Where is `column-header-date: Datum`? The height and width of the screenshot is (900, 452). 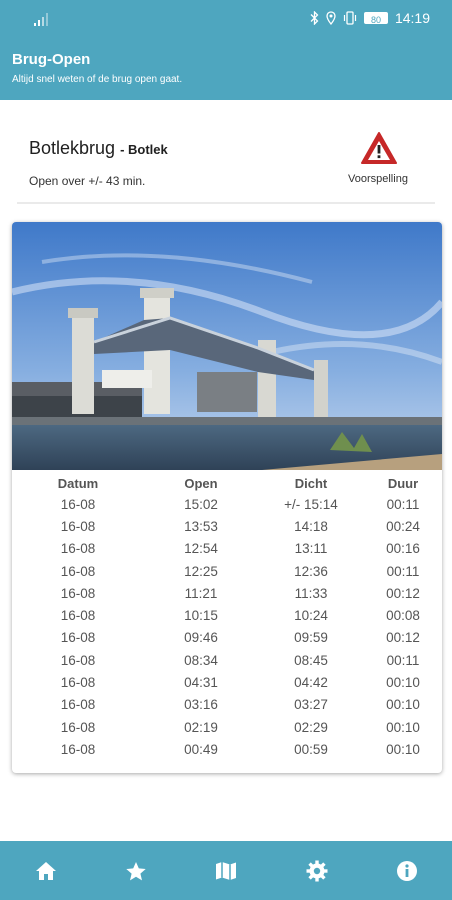 column-header-date: Datum is located at coordinates (78, 483).